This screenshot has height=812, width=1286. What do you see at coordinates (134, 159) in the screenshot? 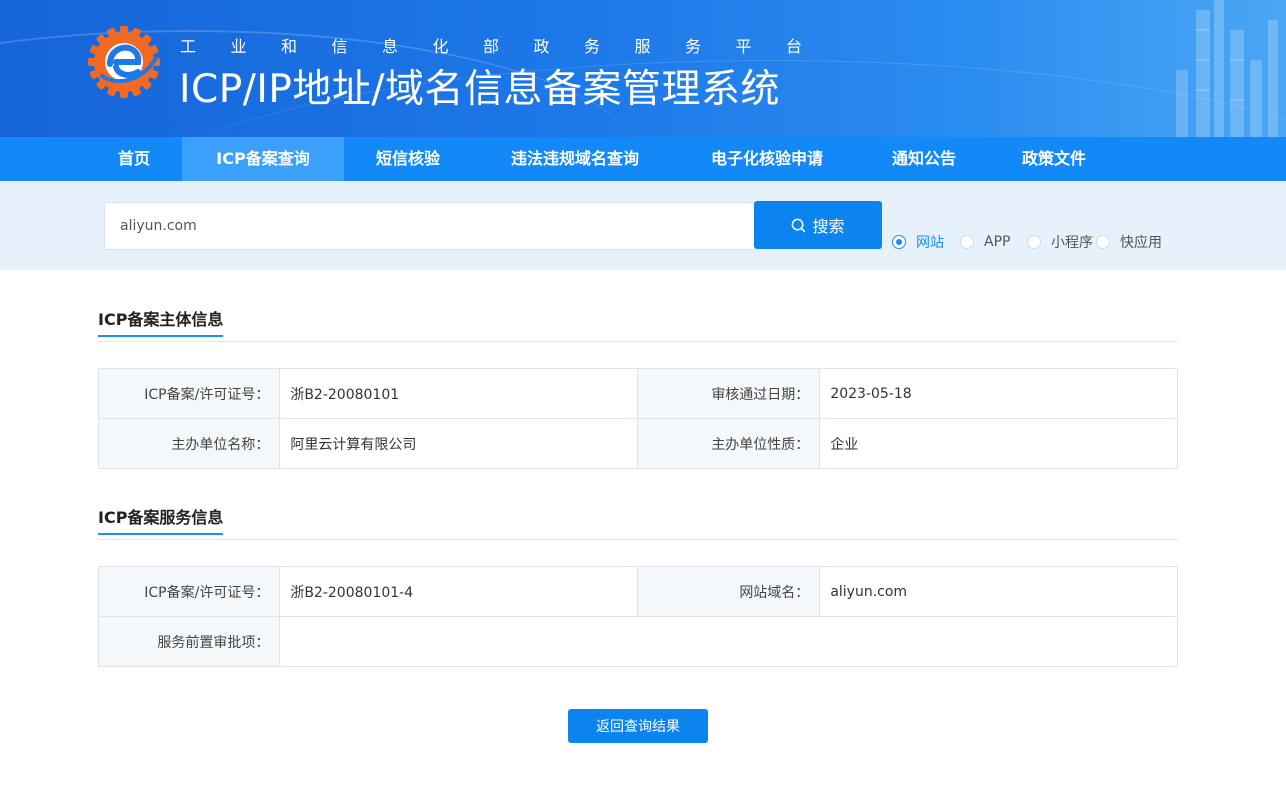
I see `nav-item-home: 首页` at bounding box center [134, 159].